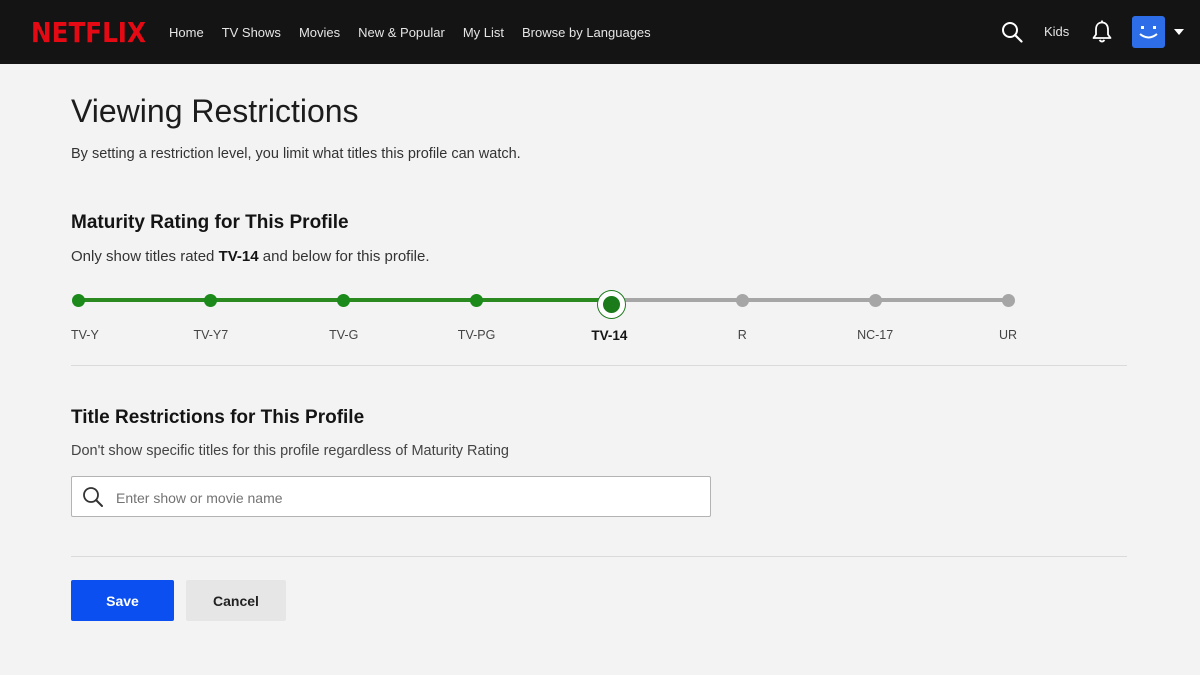 The width and height of the screenshot is (1200, 675). Describe the element at coordinates (599, 322) in the screenshot. I see `maturity-rating-slider: TV-Y TV-Y7 TV-G TV-PG TV-14 R NC-17 UR` at that location.